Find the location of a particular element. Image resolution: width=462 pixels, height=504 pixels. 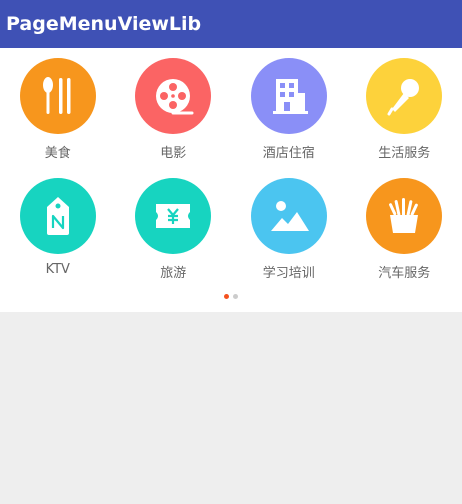

menu-item-life-service: 生活服务 is located at coordinates (404, 112).